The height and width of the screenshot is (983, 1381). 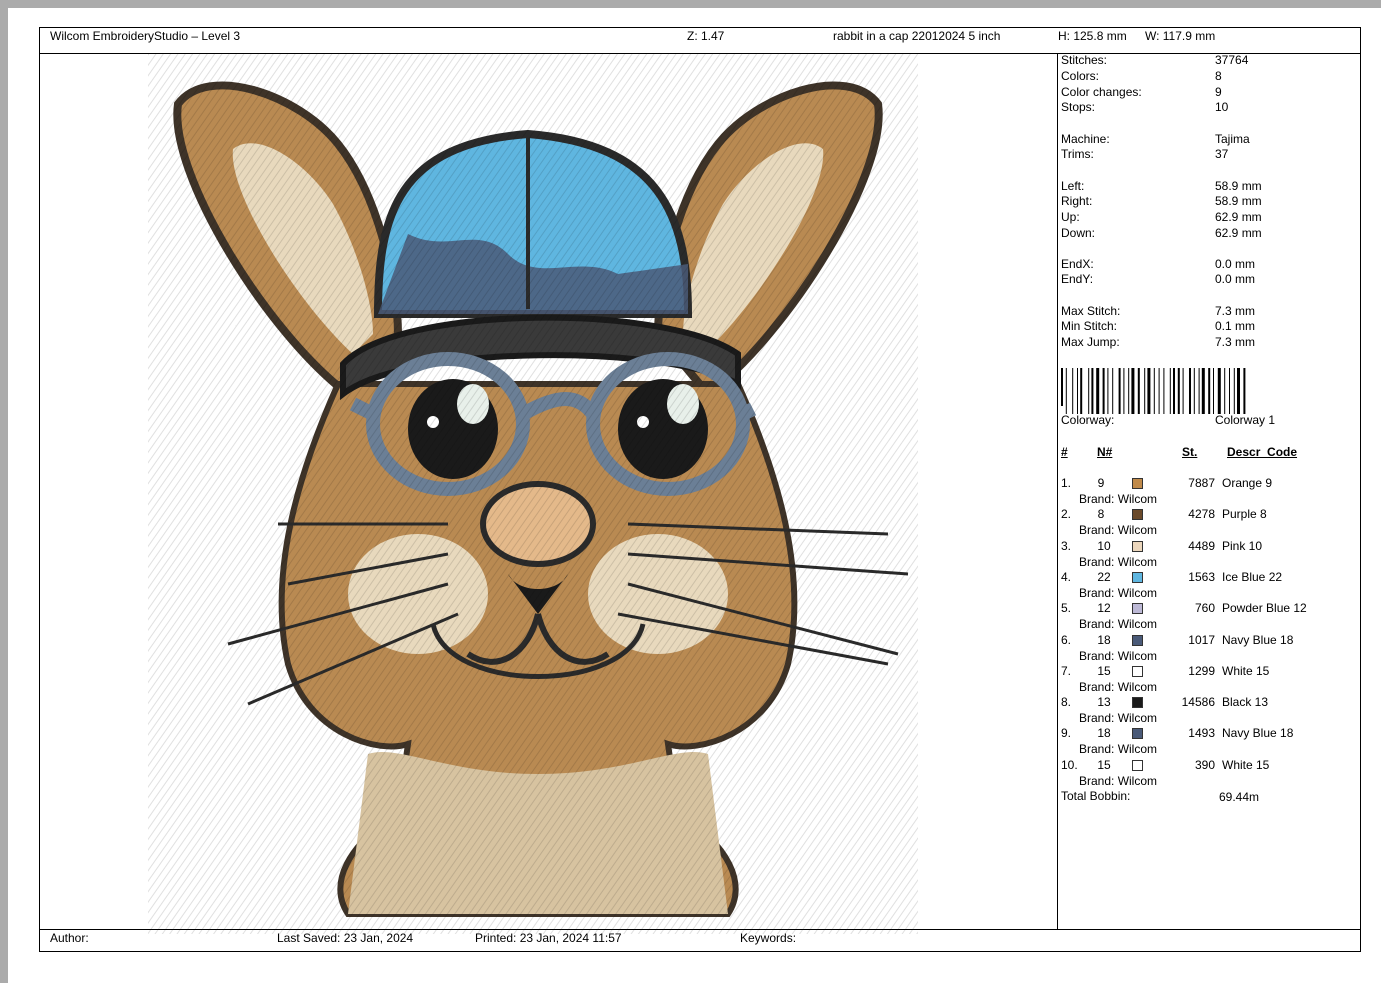 I want to click on thread-stitch-count: 7887, so click(x=1201, y=483).